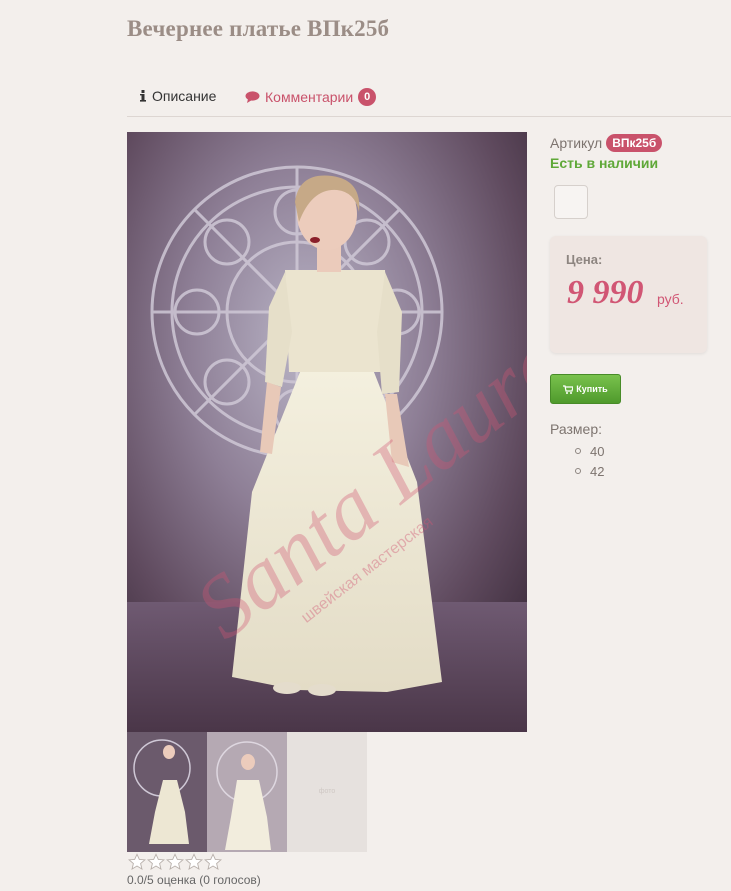 Image resolution: width=731 pixels, height=891 pixels. I want to click on thumbnail-3-placeholder: фото, so click(327, 792).